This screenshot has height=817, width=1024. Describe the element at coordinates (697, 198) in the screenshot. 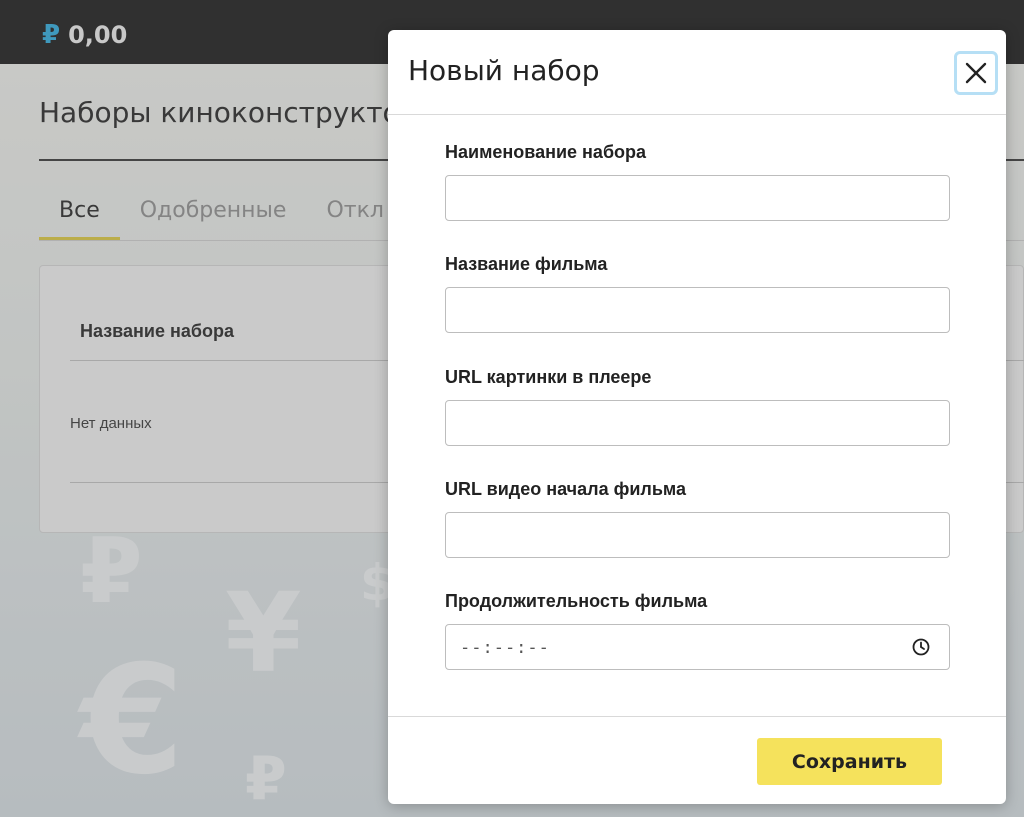

I see `set-name-input` at that location.